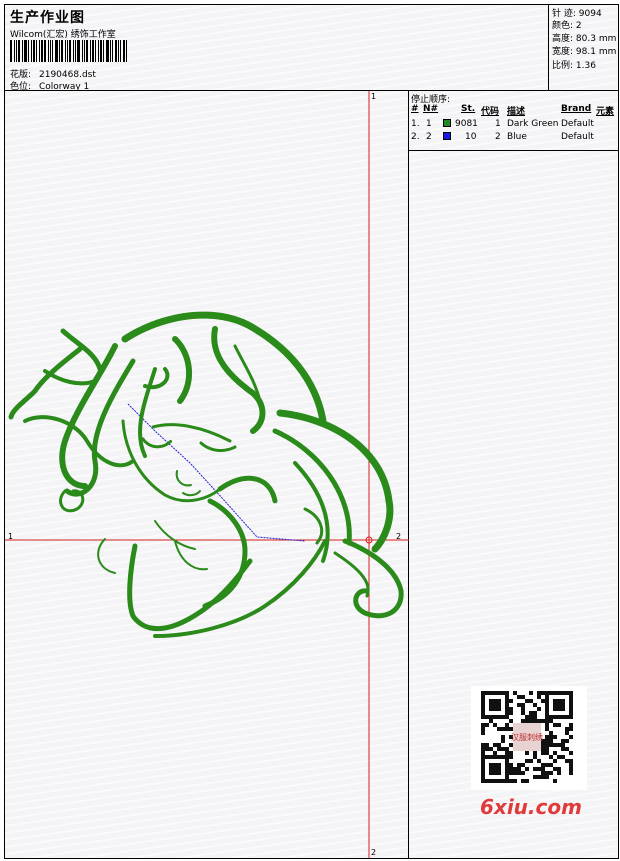  I want to click on studio-name: Wilcom(汇宏) 绣饰工作室, so click(63, 35).